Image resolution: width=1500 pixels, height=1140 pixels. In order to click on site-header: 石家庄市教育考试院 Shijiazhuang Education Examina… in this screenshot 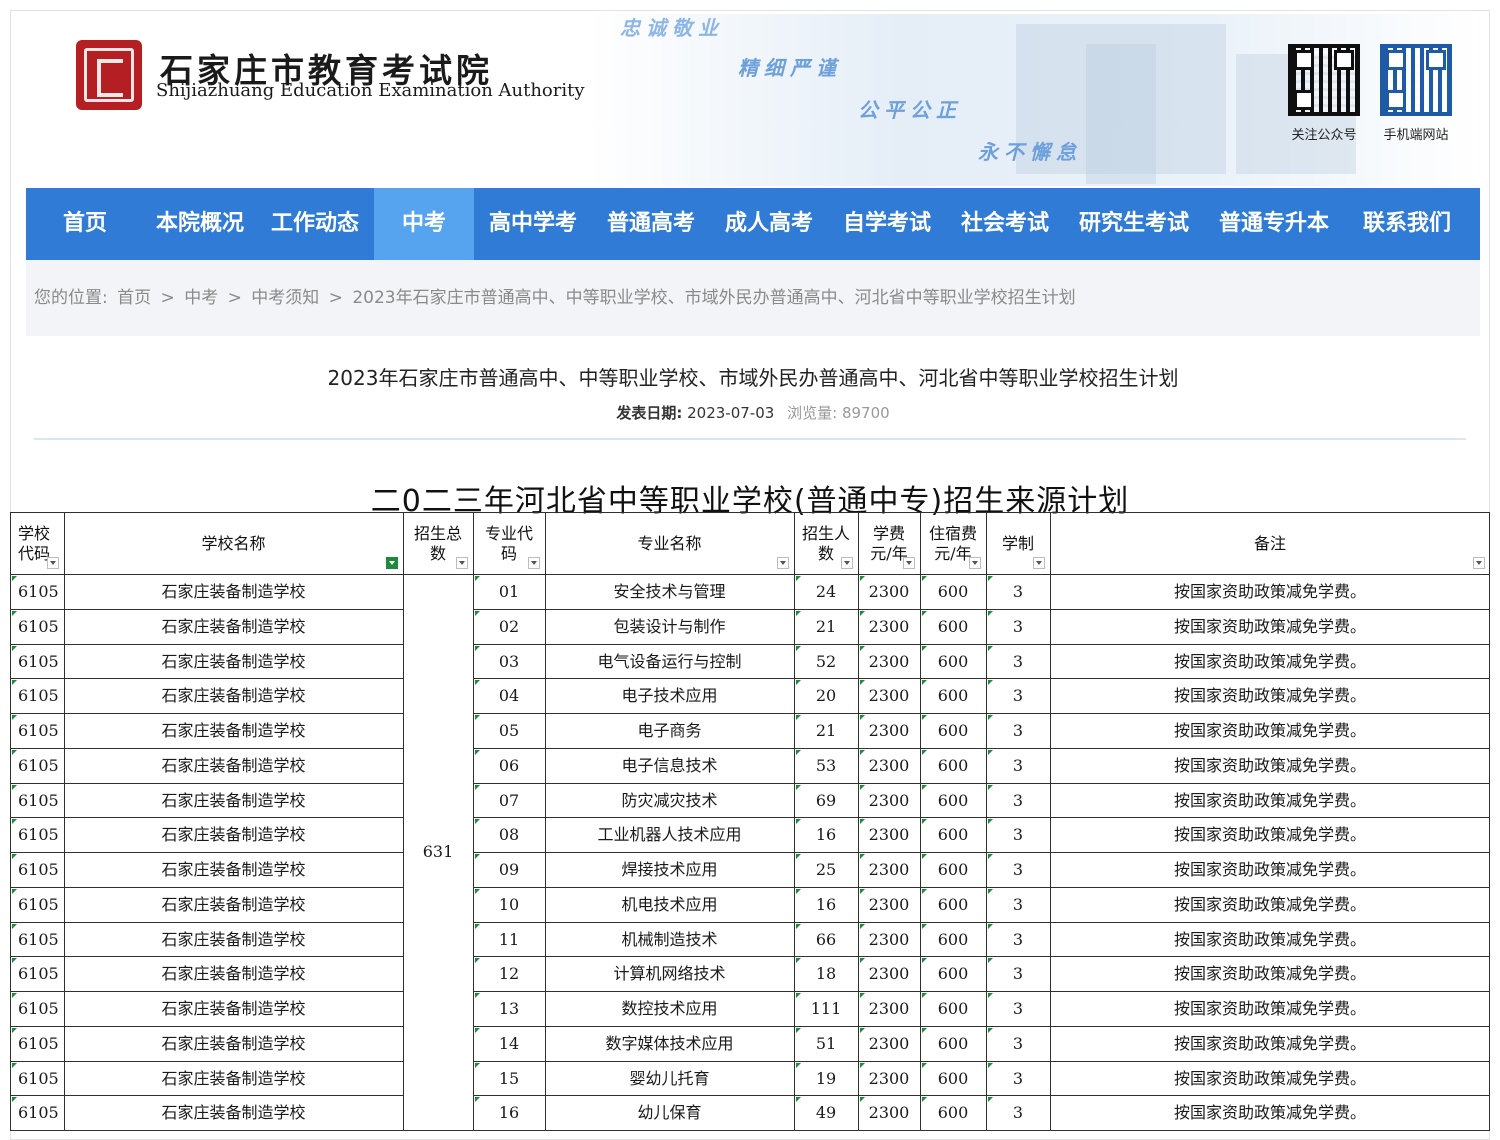, I will do `click(753, 100)`.